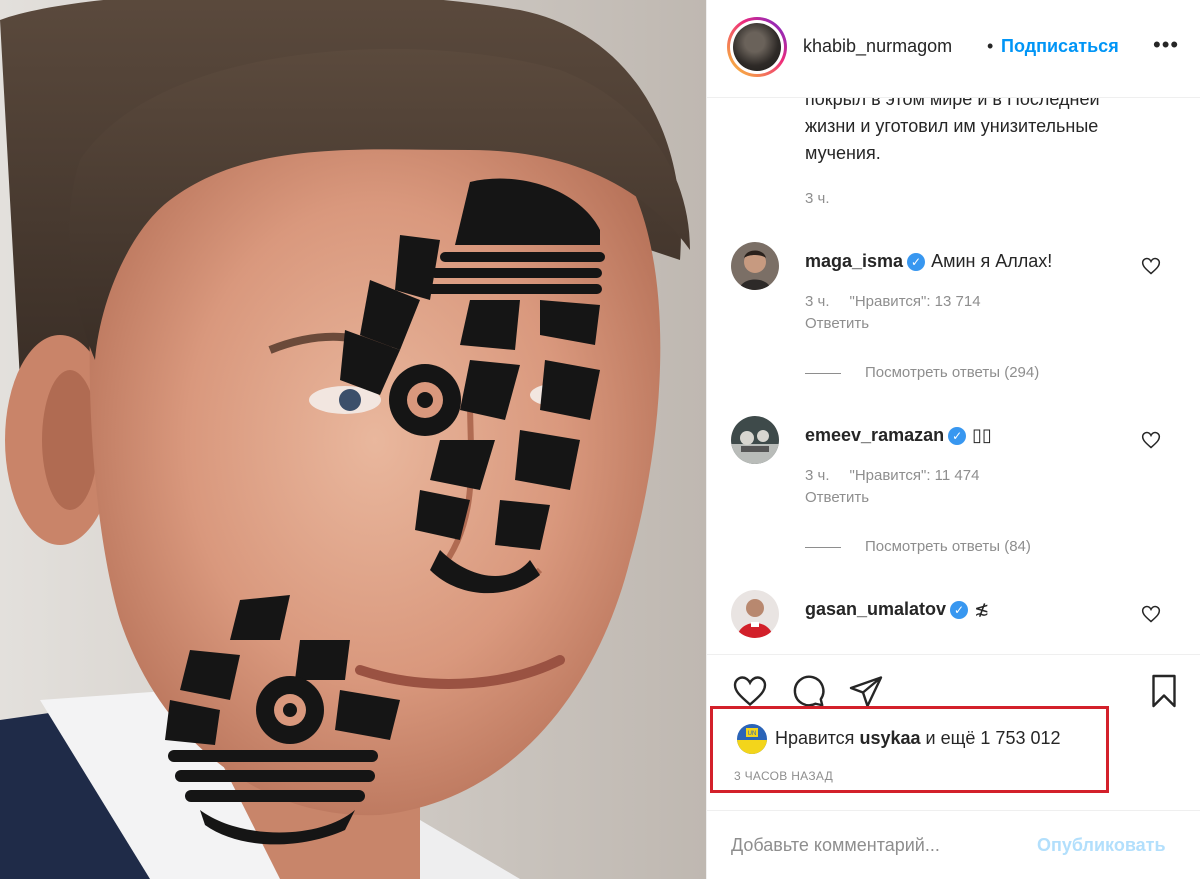 The height and width of the screenshot is (879, 1200). Describe the element at coordinates (752, 739) in the screenshot. I see `liker-avatar: UN` at that location.